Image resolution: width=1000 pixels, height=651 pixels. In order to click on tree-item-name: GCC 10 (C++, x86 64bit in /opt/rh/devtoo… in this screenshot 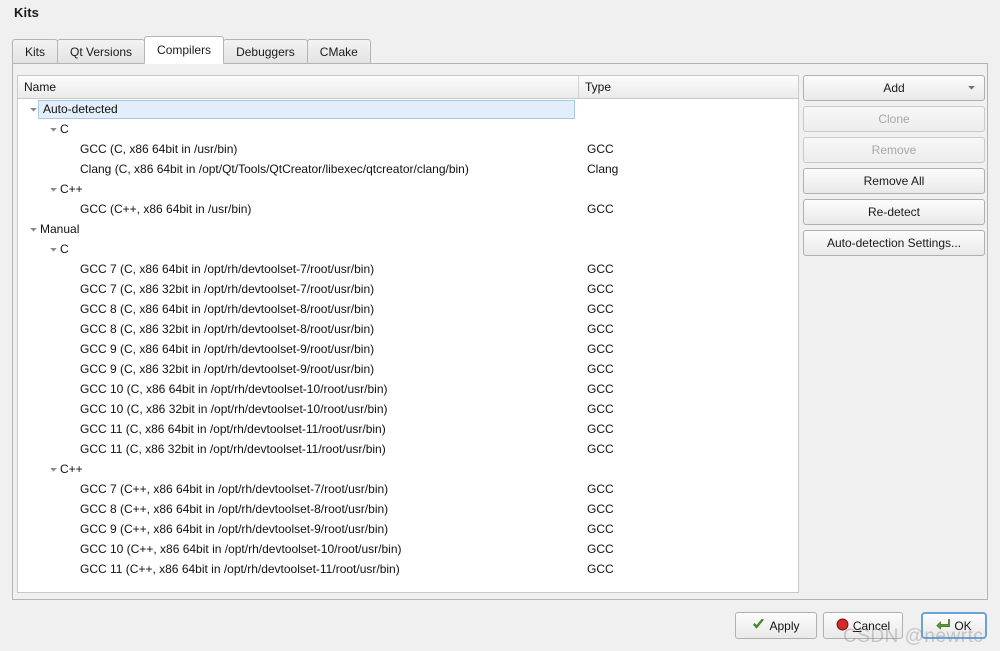, I will do `click(298, 549)`.